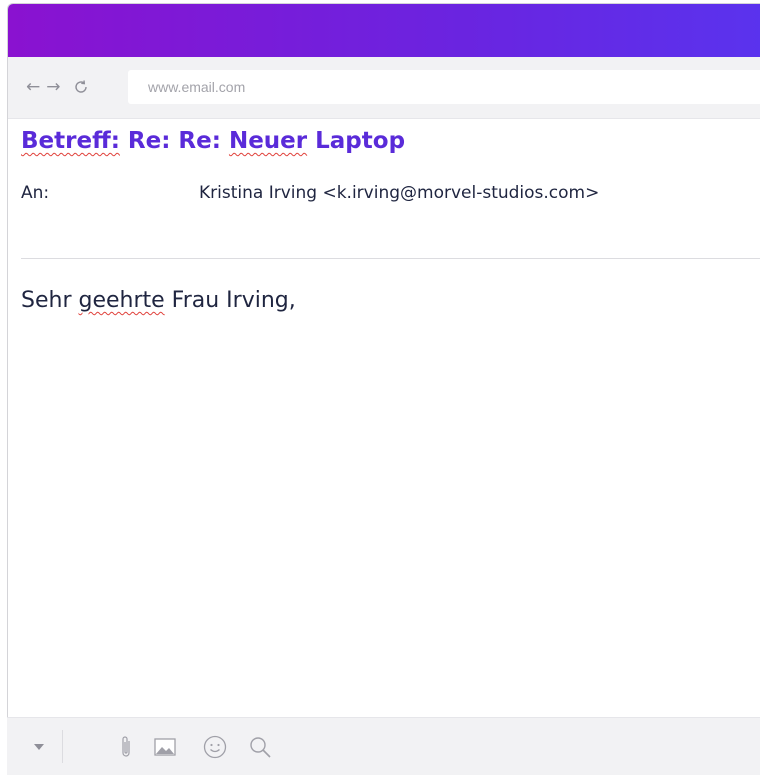  Describe the element at coordinates (35, 193) in the screenshot. I see `to-label: An:` at that location.